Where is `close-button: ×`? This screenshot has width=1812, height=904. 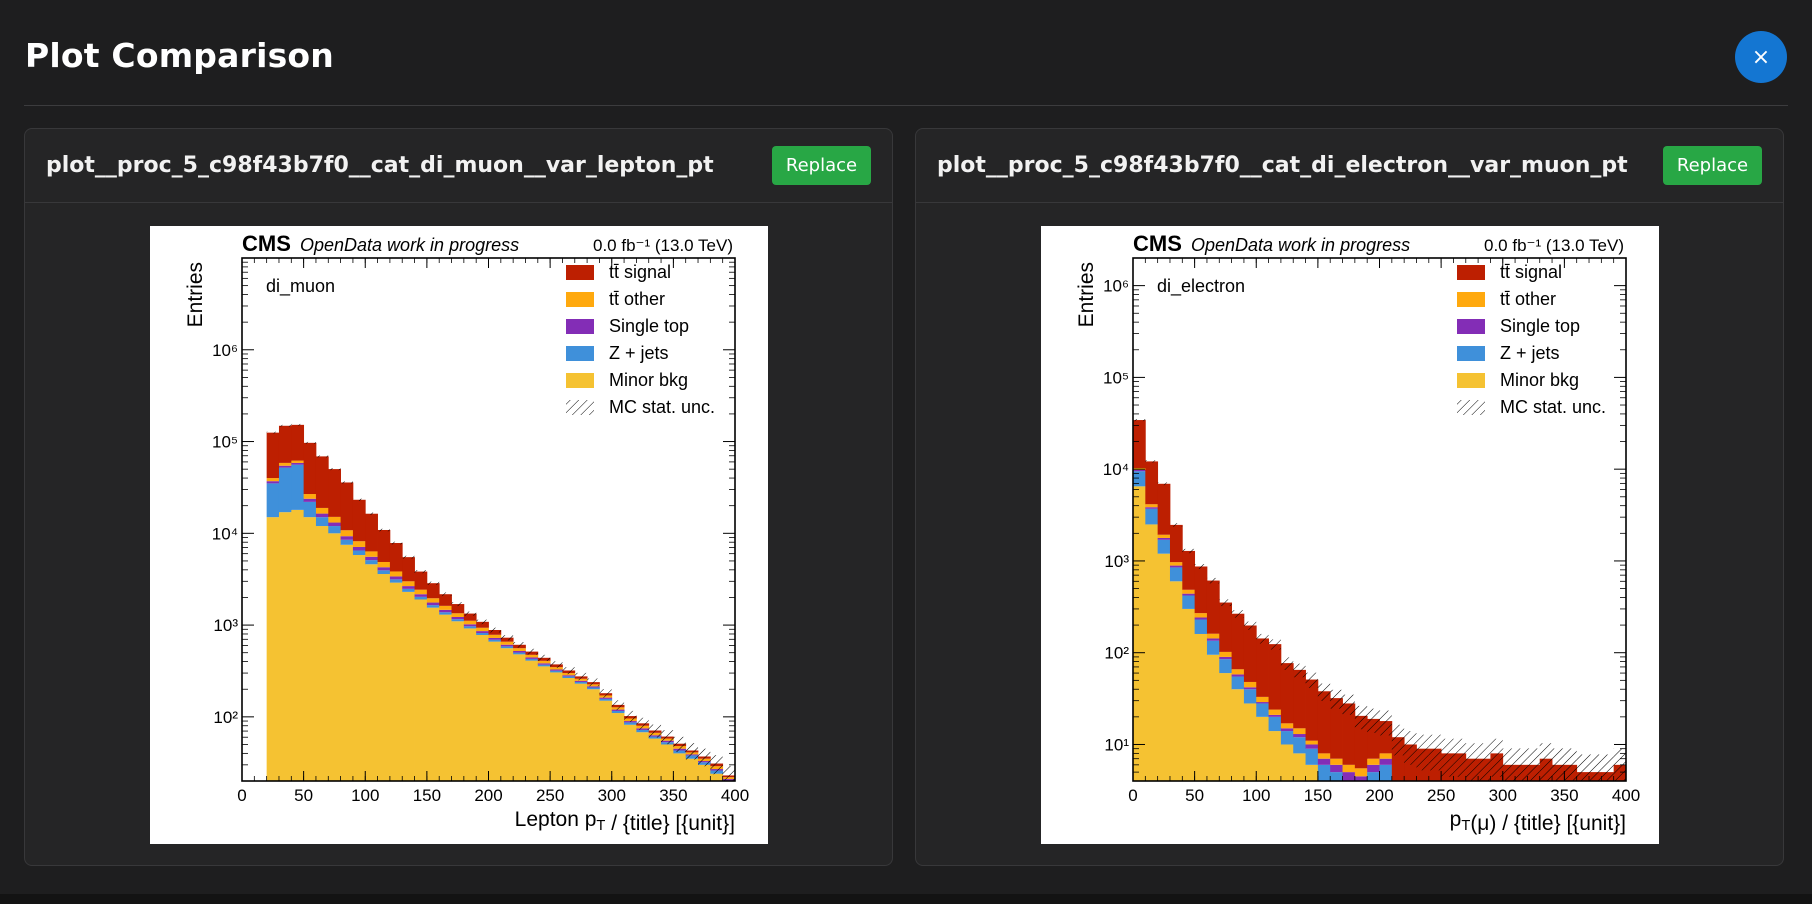
close-button: × is located at coordinates (1761, 57).